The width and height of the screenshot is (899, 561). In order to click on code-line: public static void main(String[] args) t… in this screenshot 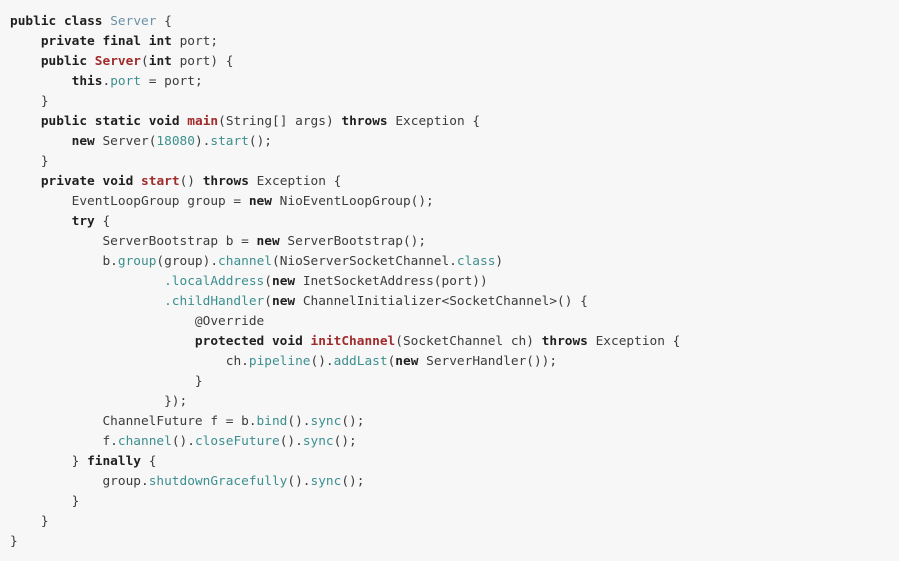, I will do `click(454, 122)`.